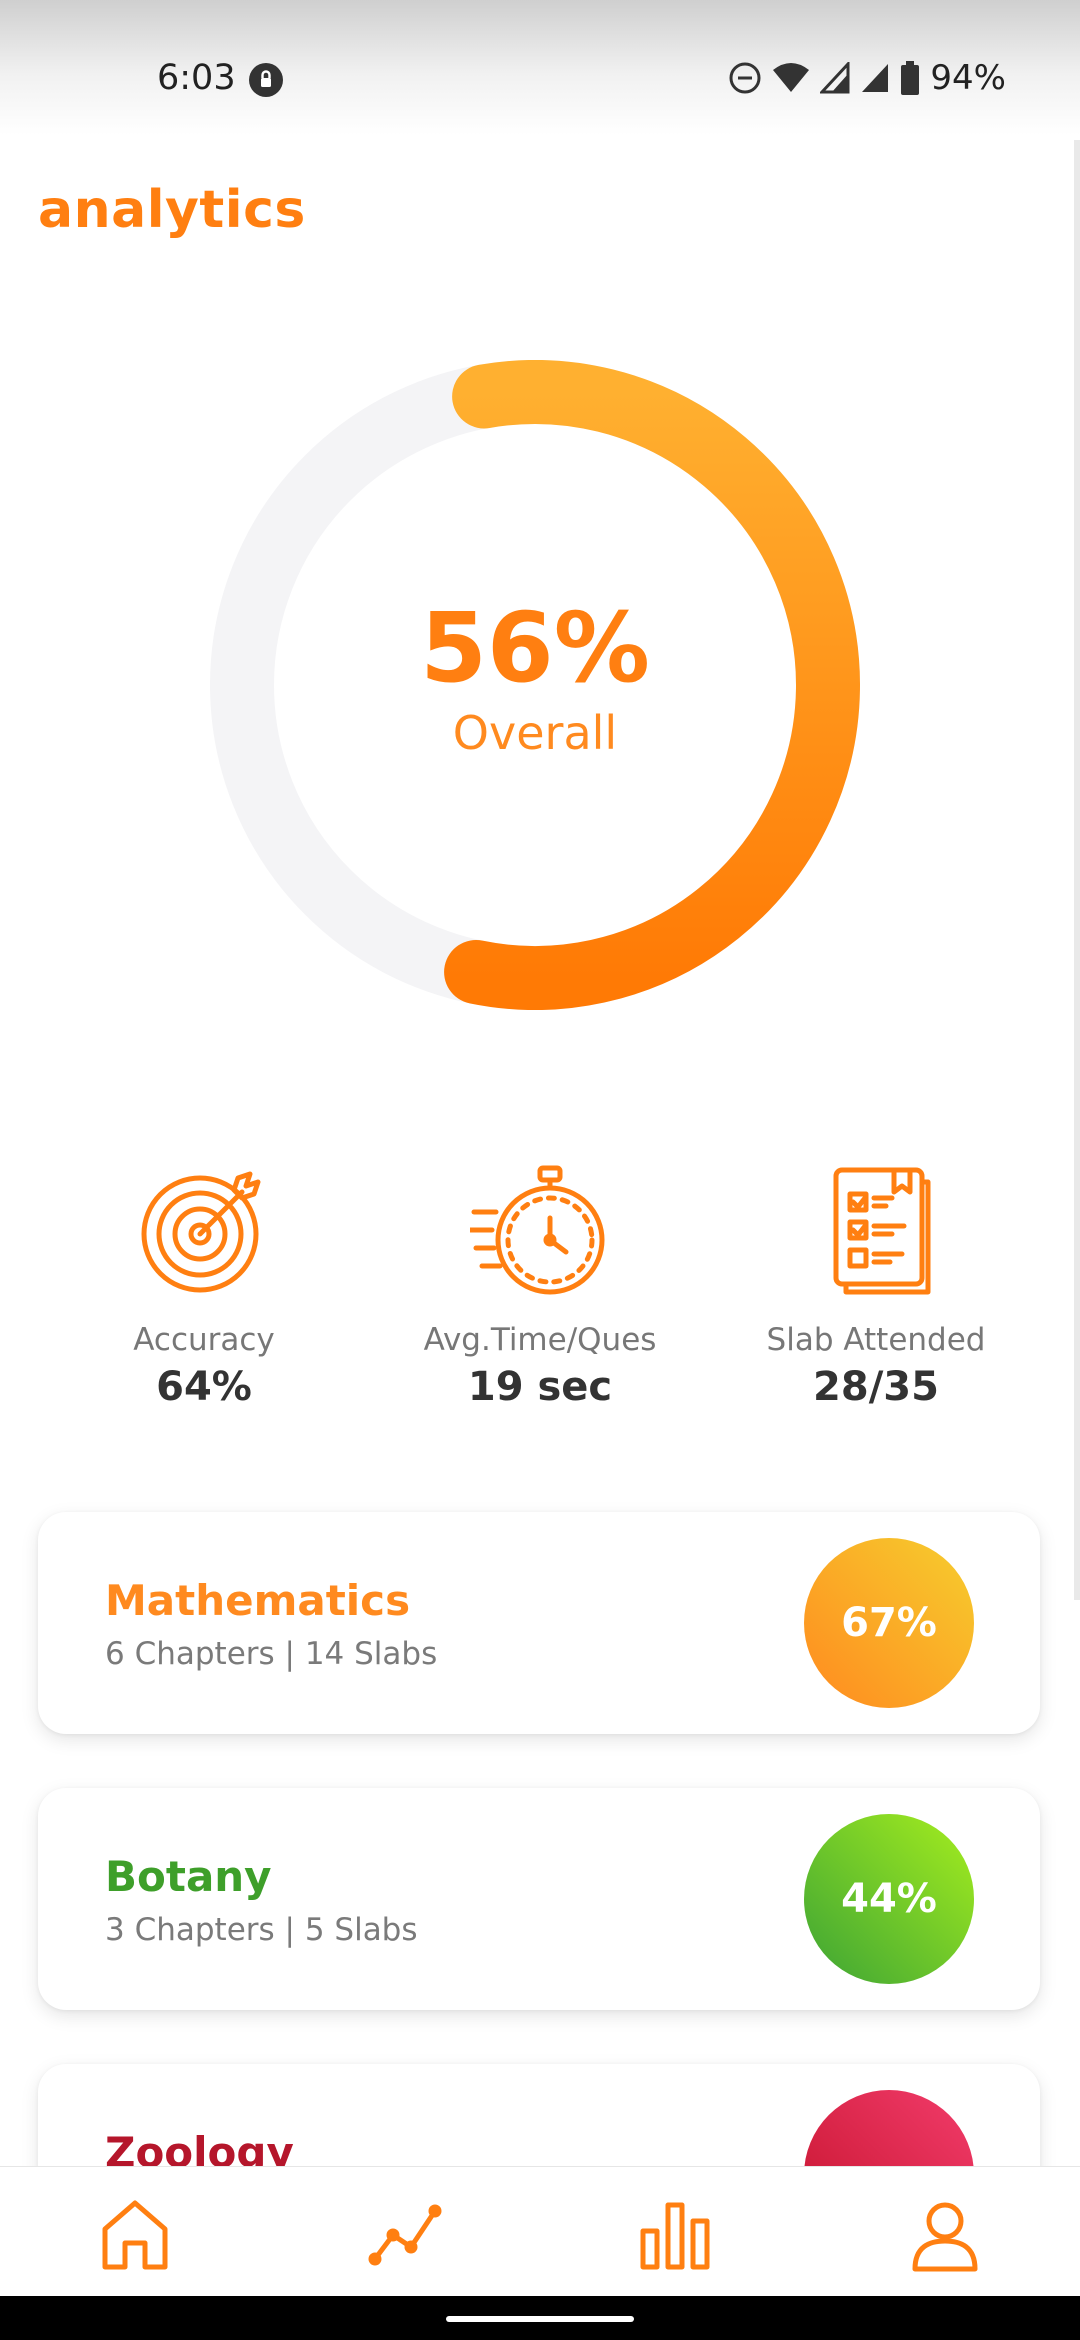 The width and height of the screenshot is (1080, 2340). What do you see at coordinates (876, 1387) in the screenshot?
I see `stat-value: 28/35` at bounding box center [876, 1387].